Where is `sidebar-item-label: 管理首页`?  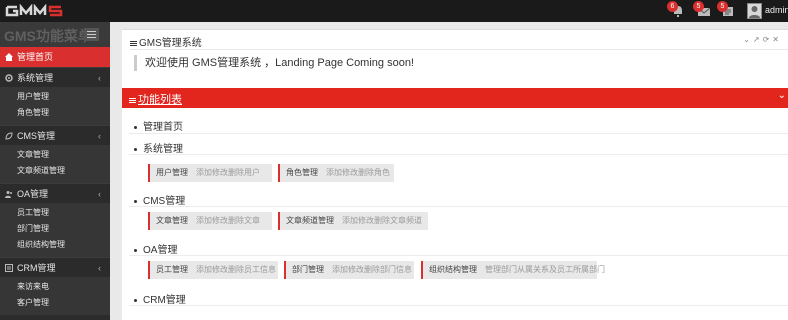 sidebar-item-label: 管理首页 is located at coordinates (35, 57).